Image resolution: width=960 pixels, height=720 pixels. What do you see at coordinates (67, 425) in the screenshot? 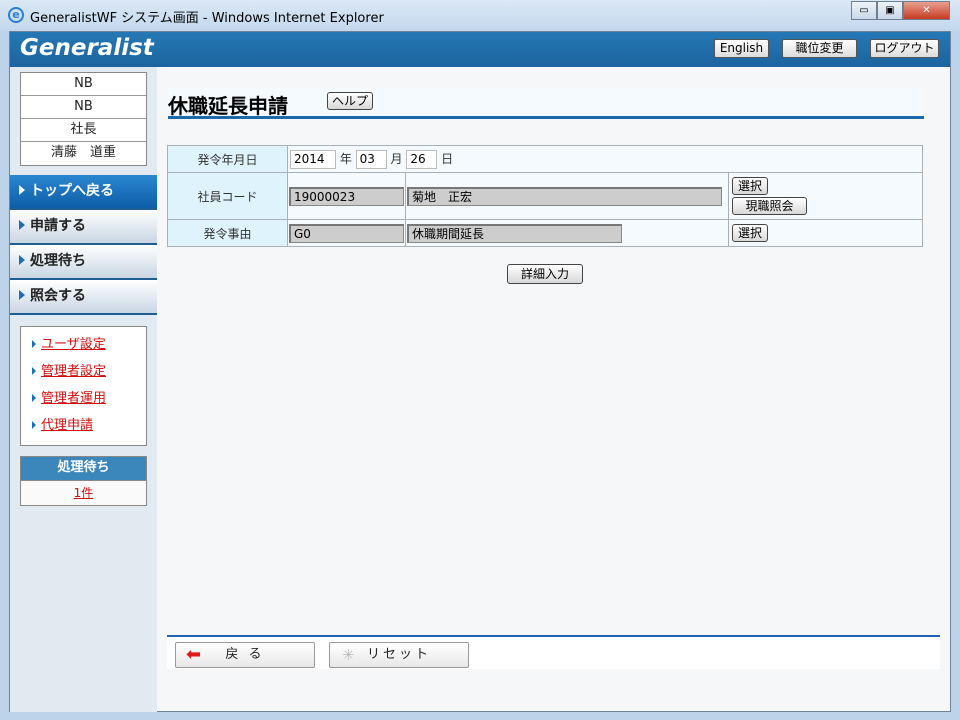
I see `link-proxy-apply: 代理申請` at bounding box center [67, 425].